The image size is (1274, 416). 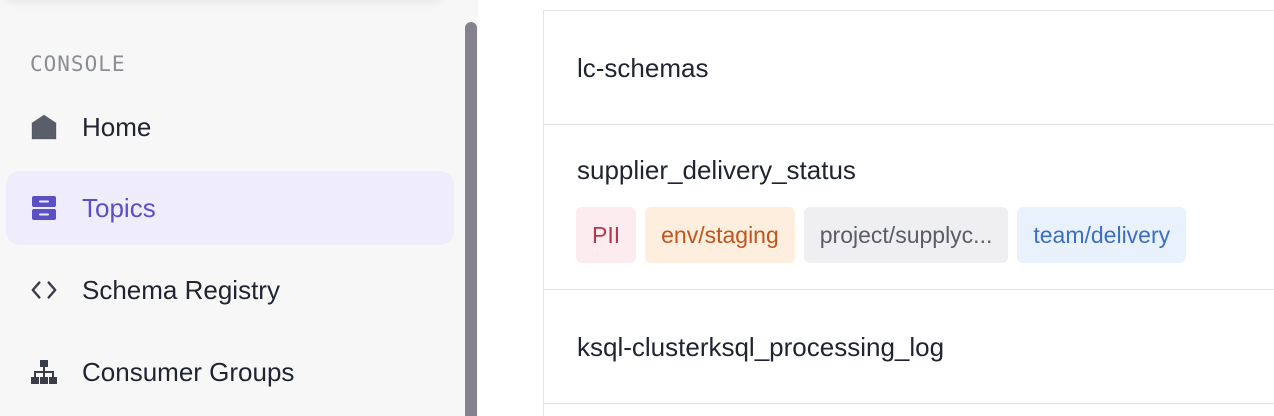 I want to click on home-icon, so click(x=44, y=127).